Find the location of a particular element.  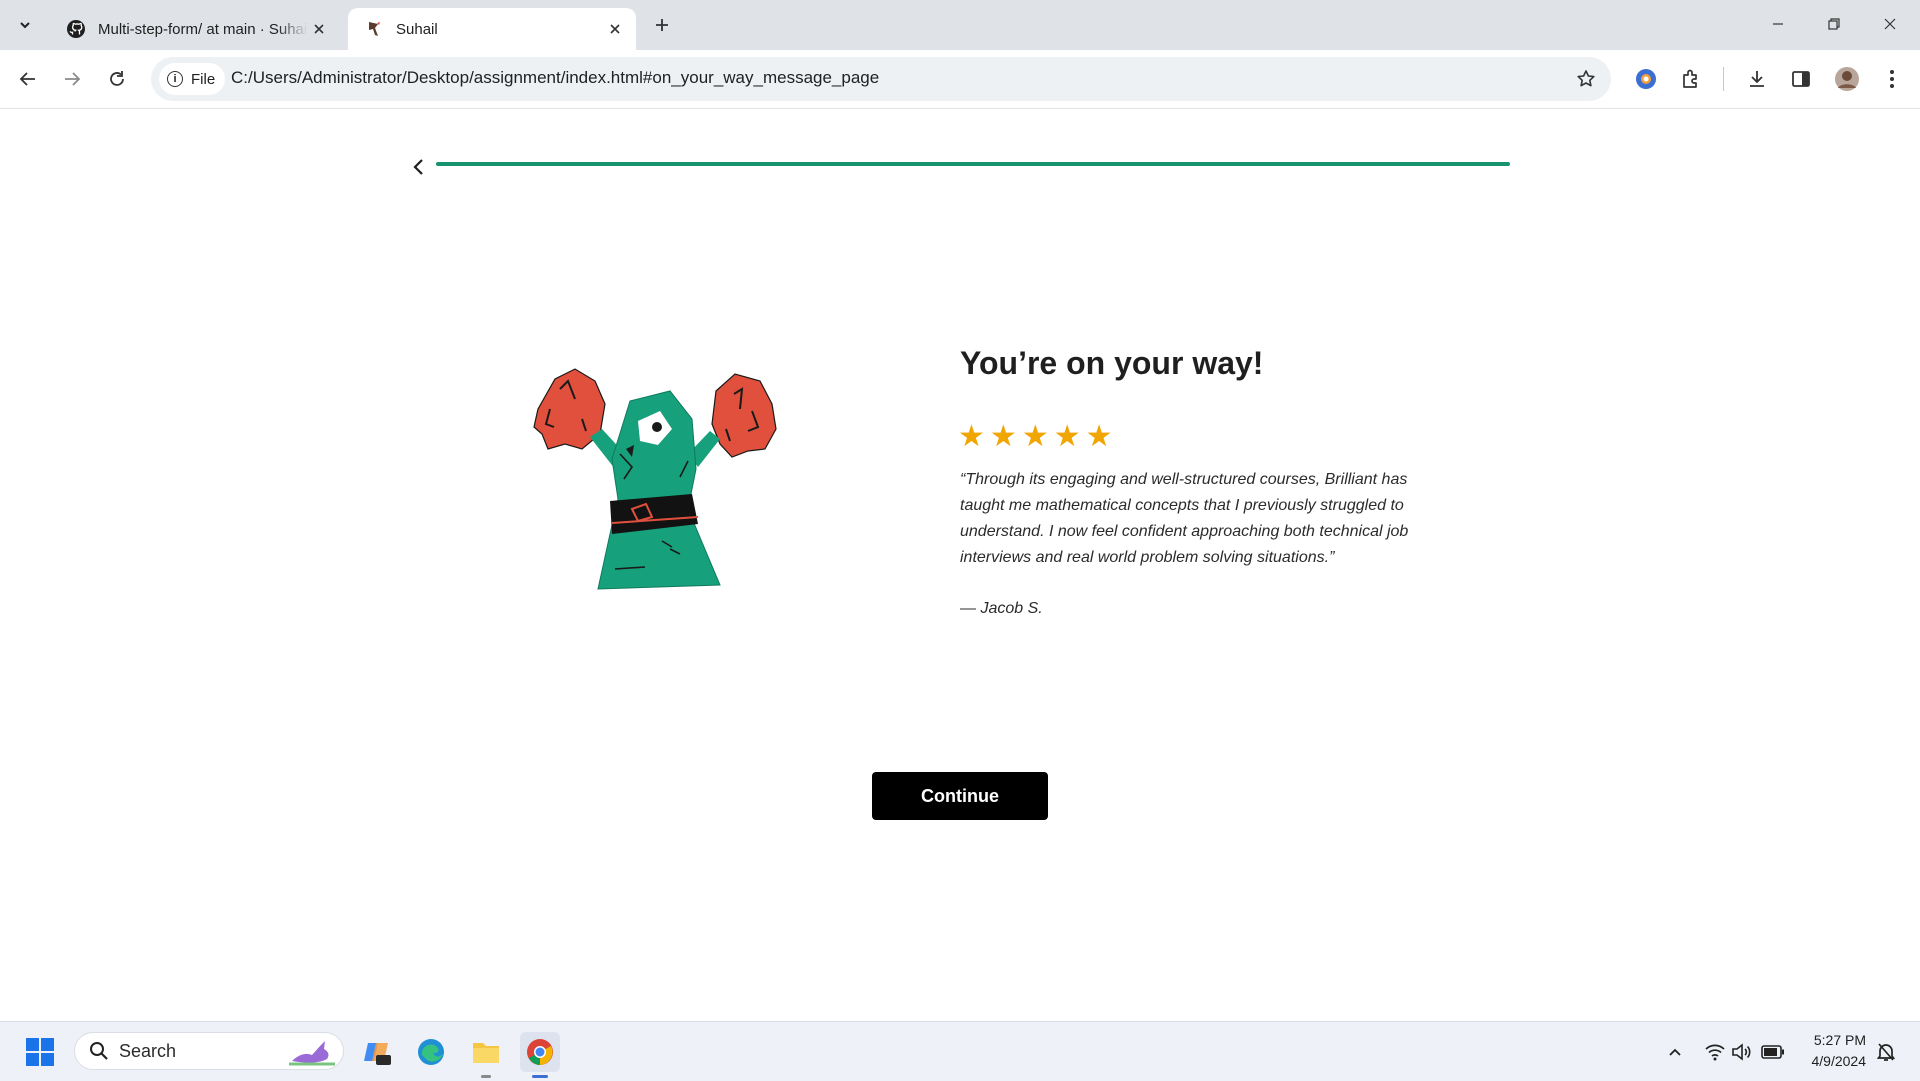

windows-start-icon is located at coordinates (40, 1052).